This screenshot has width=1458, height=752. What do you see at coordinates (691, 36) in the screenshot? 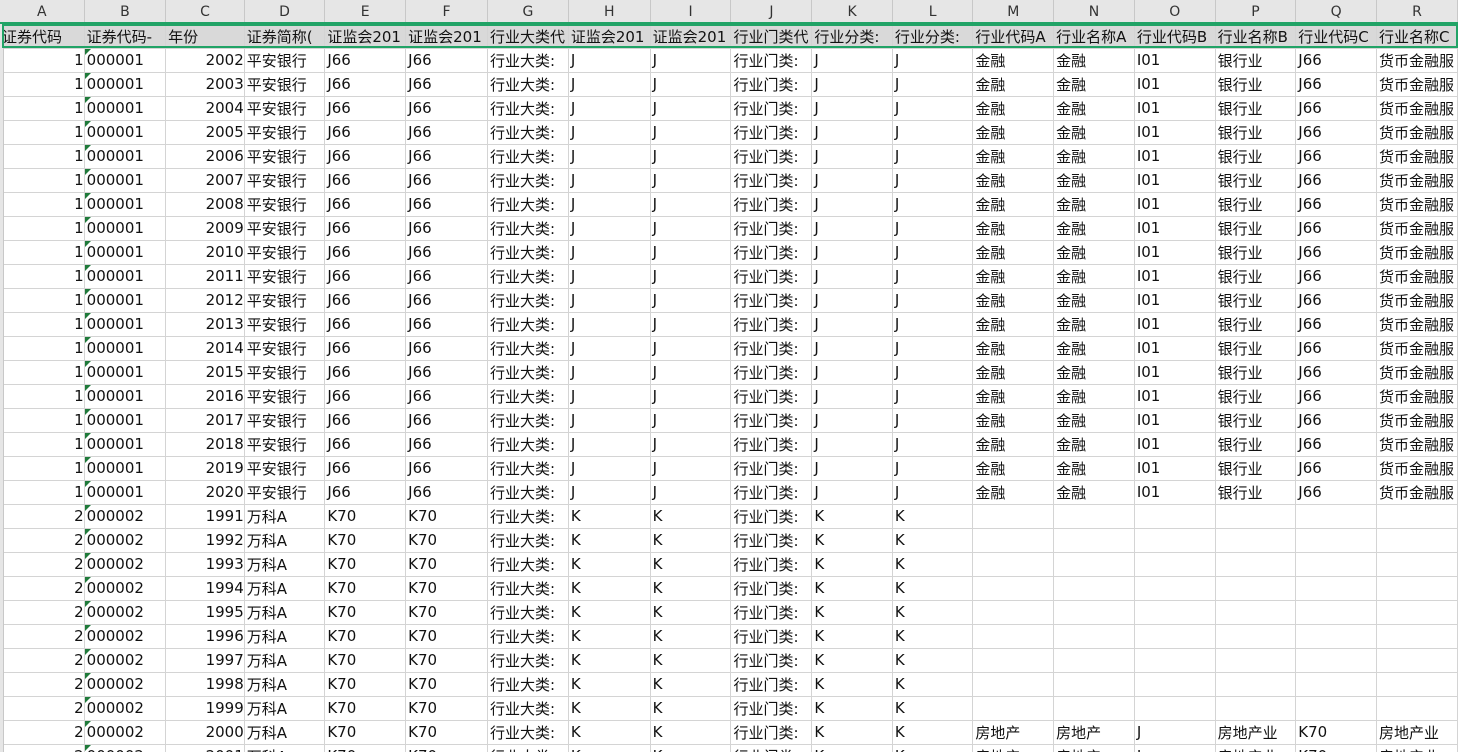
I see `header-cell-i: 证监会201` at bounding box center [691, 36].